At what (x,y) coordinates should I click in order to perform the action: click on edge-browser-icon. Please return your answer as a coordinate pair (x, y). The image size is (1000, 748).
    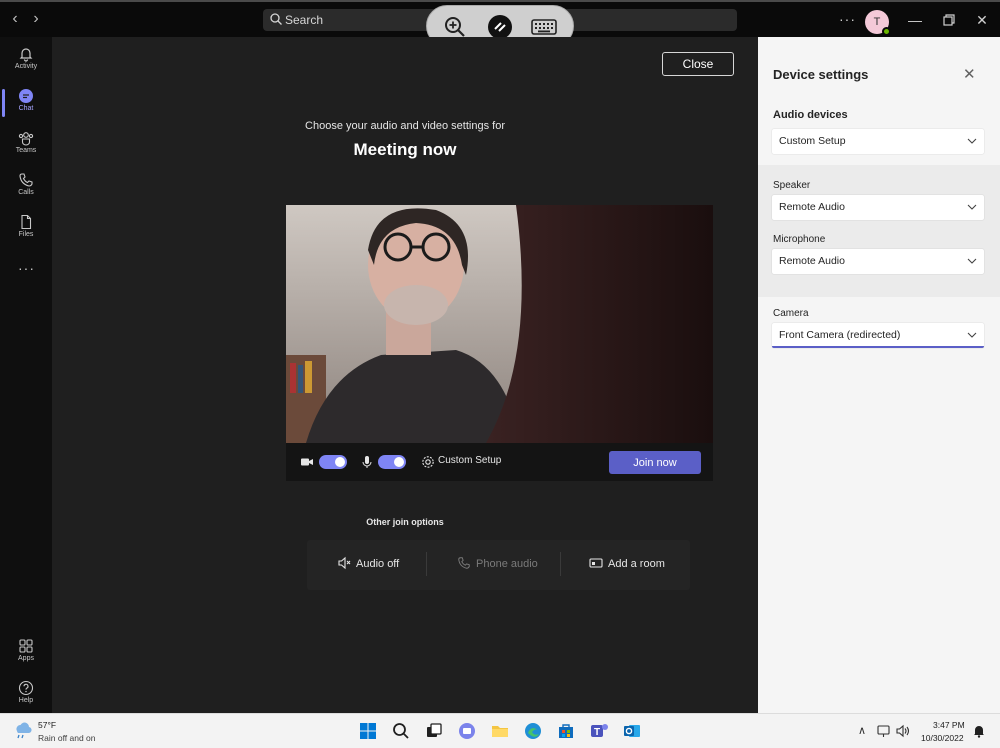
    Looking at the image, I should click on (533, 731).